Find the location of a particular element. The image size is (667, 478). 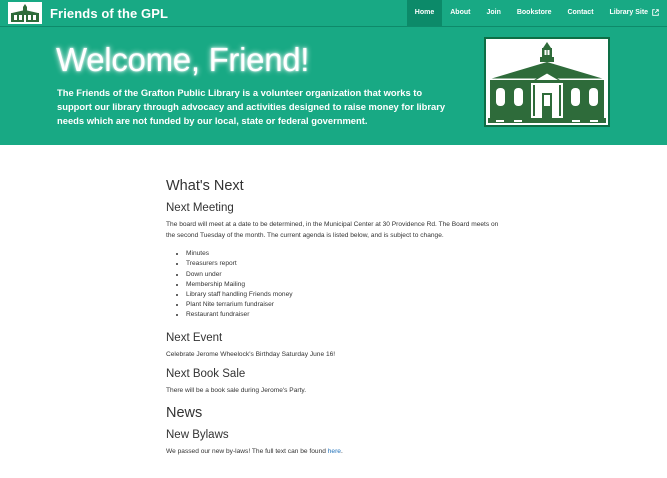

list-item: Treasurers report is located at coordinates (346, 264).